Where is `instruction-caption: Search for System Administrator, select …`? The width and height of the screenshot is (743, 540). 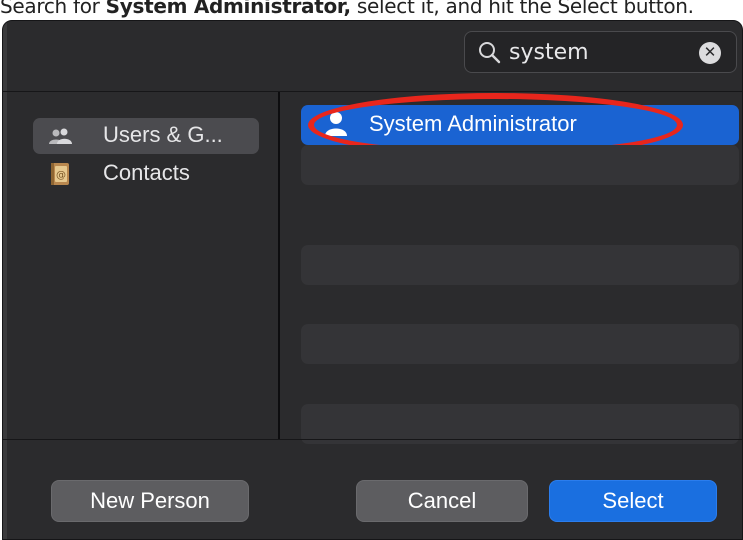
instruction-caption: Search for System Administrator, select … is located at coordinates (371, 9).